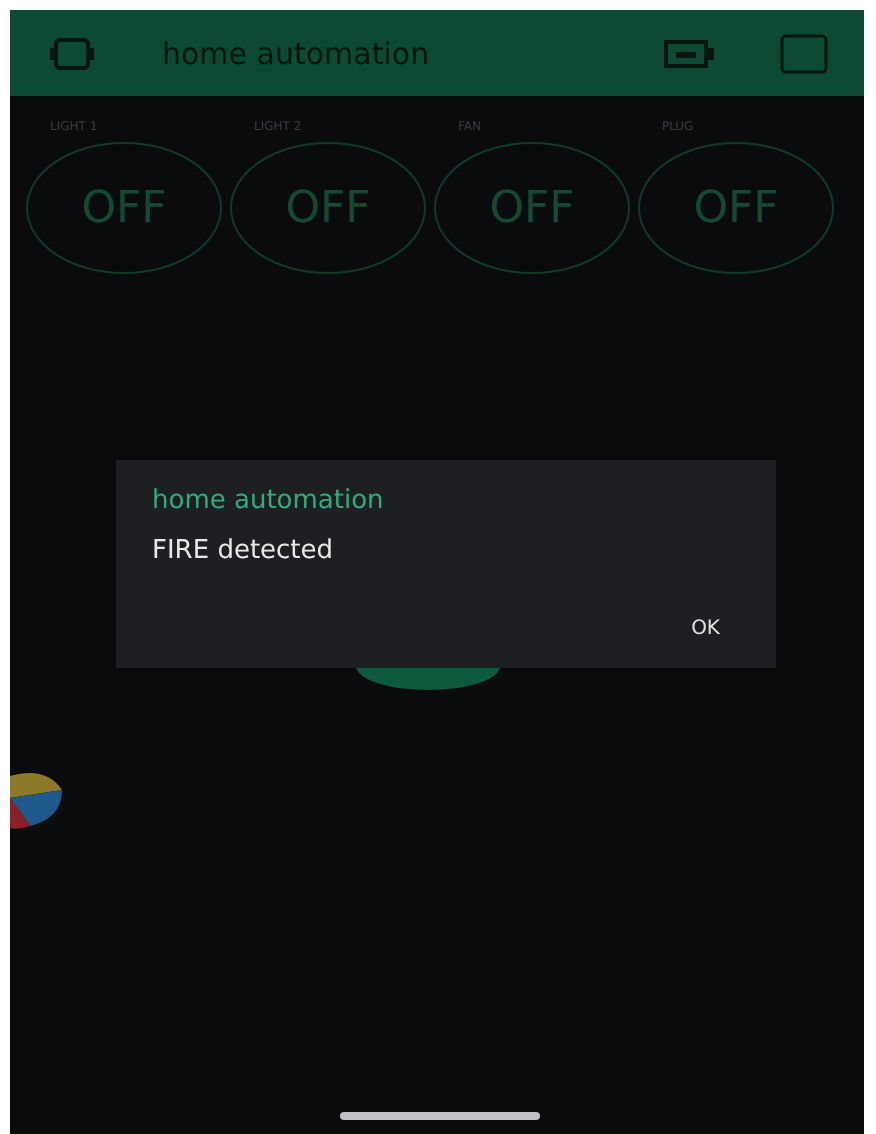  Describe the element at coordinates (705, 629) in the screenshot. I see `ok-button: OK` at that location.